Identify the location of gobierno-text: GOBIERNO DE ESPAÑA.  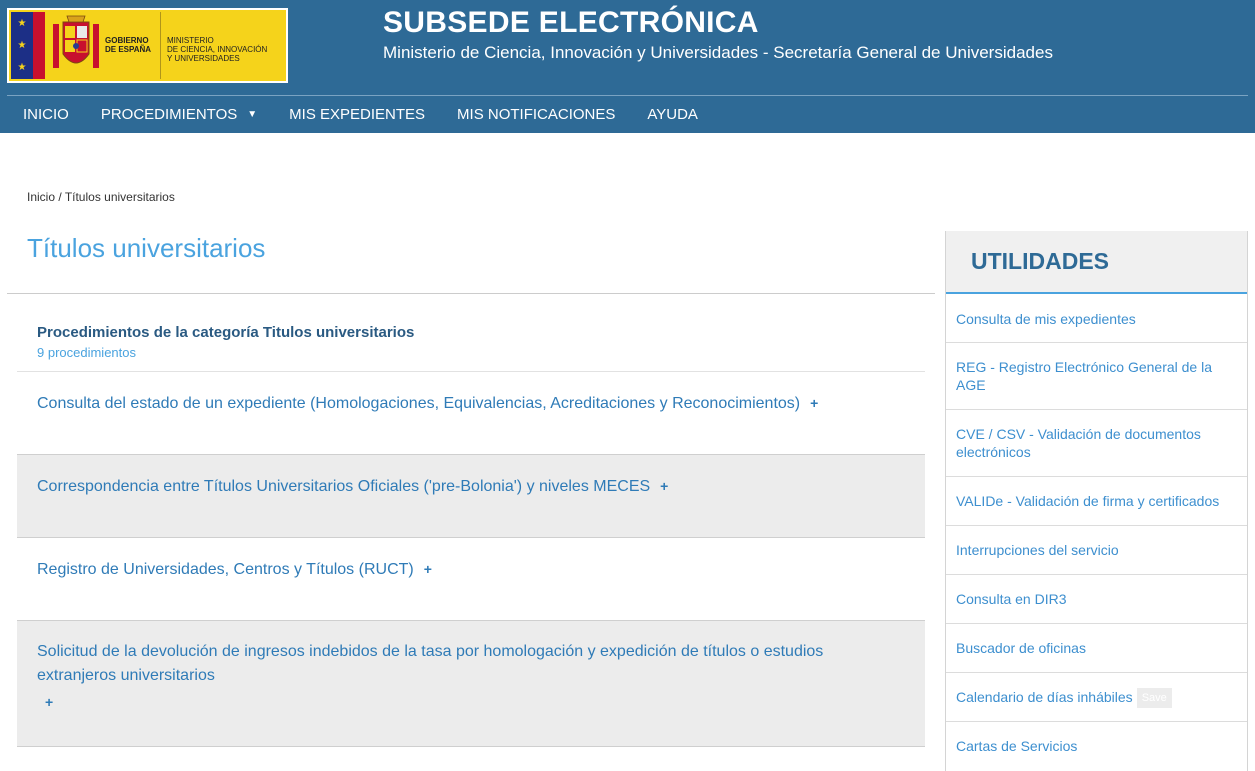
(128, 45).